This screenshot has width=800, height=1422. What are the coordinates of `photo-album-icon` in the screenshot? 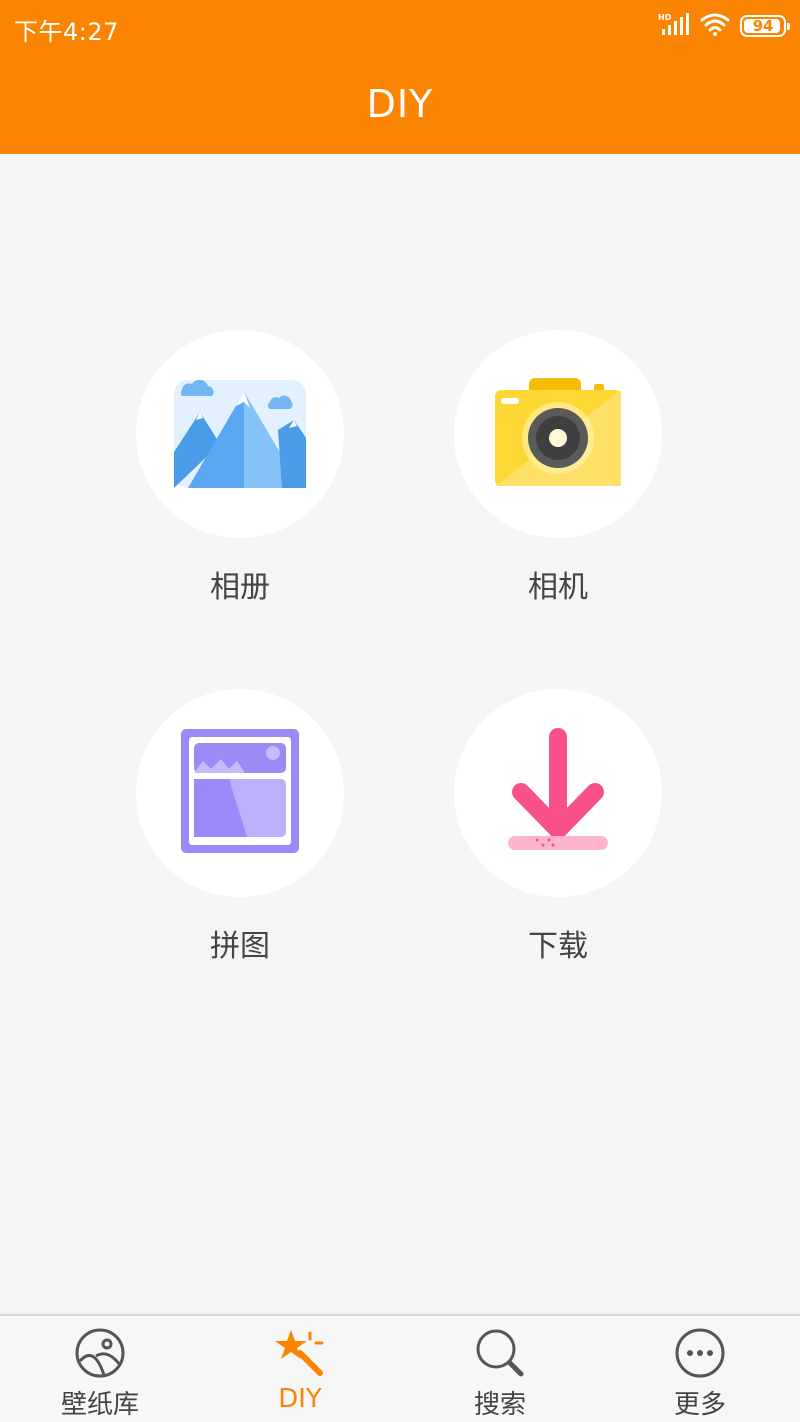 It's located at (240, 434).